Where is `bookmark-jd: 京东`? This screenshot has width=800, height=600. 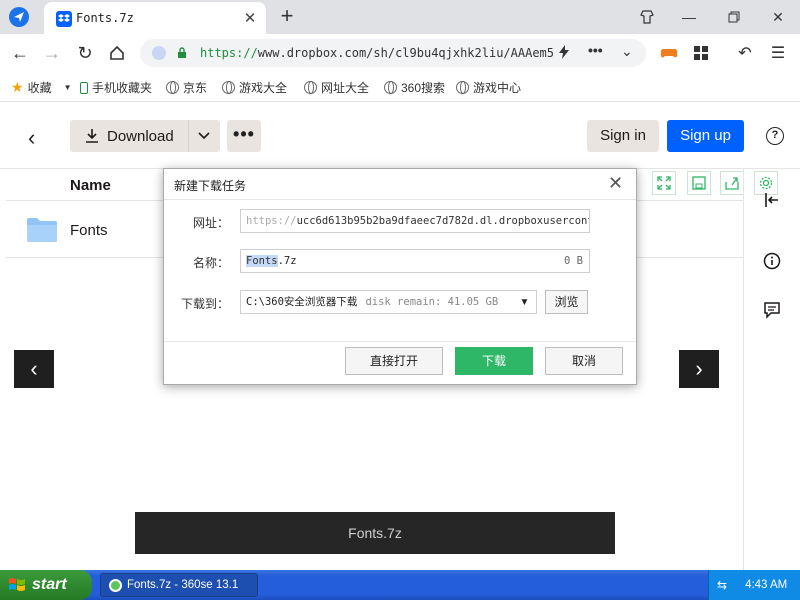
bookmark-jd: 京东 is located at coordinates (186, 87).